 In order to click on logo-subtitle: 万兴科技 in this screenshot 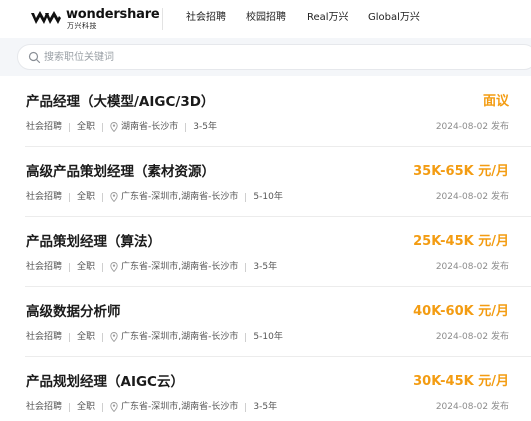, I will do `click(82, 26)`.